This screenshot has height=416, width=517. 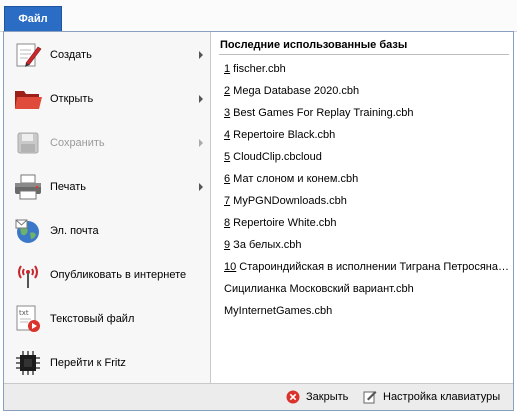 I want to click on menu-item-label: Создать, so click(x=71, y=55).